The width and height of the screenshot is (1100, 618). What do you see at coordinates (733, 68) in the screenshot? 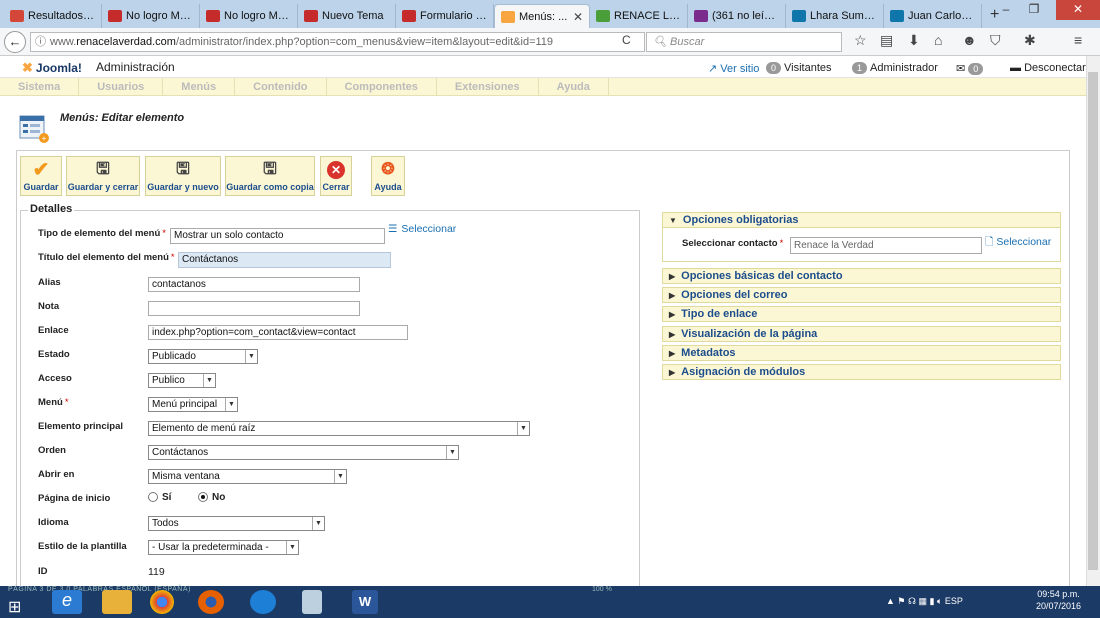
I see `ver-sitio-link: ↗ Ver sitio` at bounding box center [733, 68].